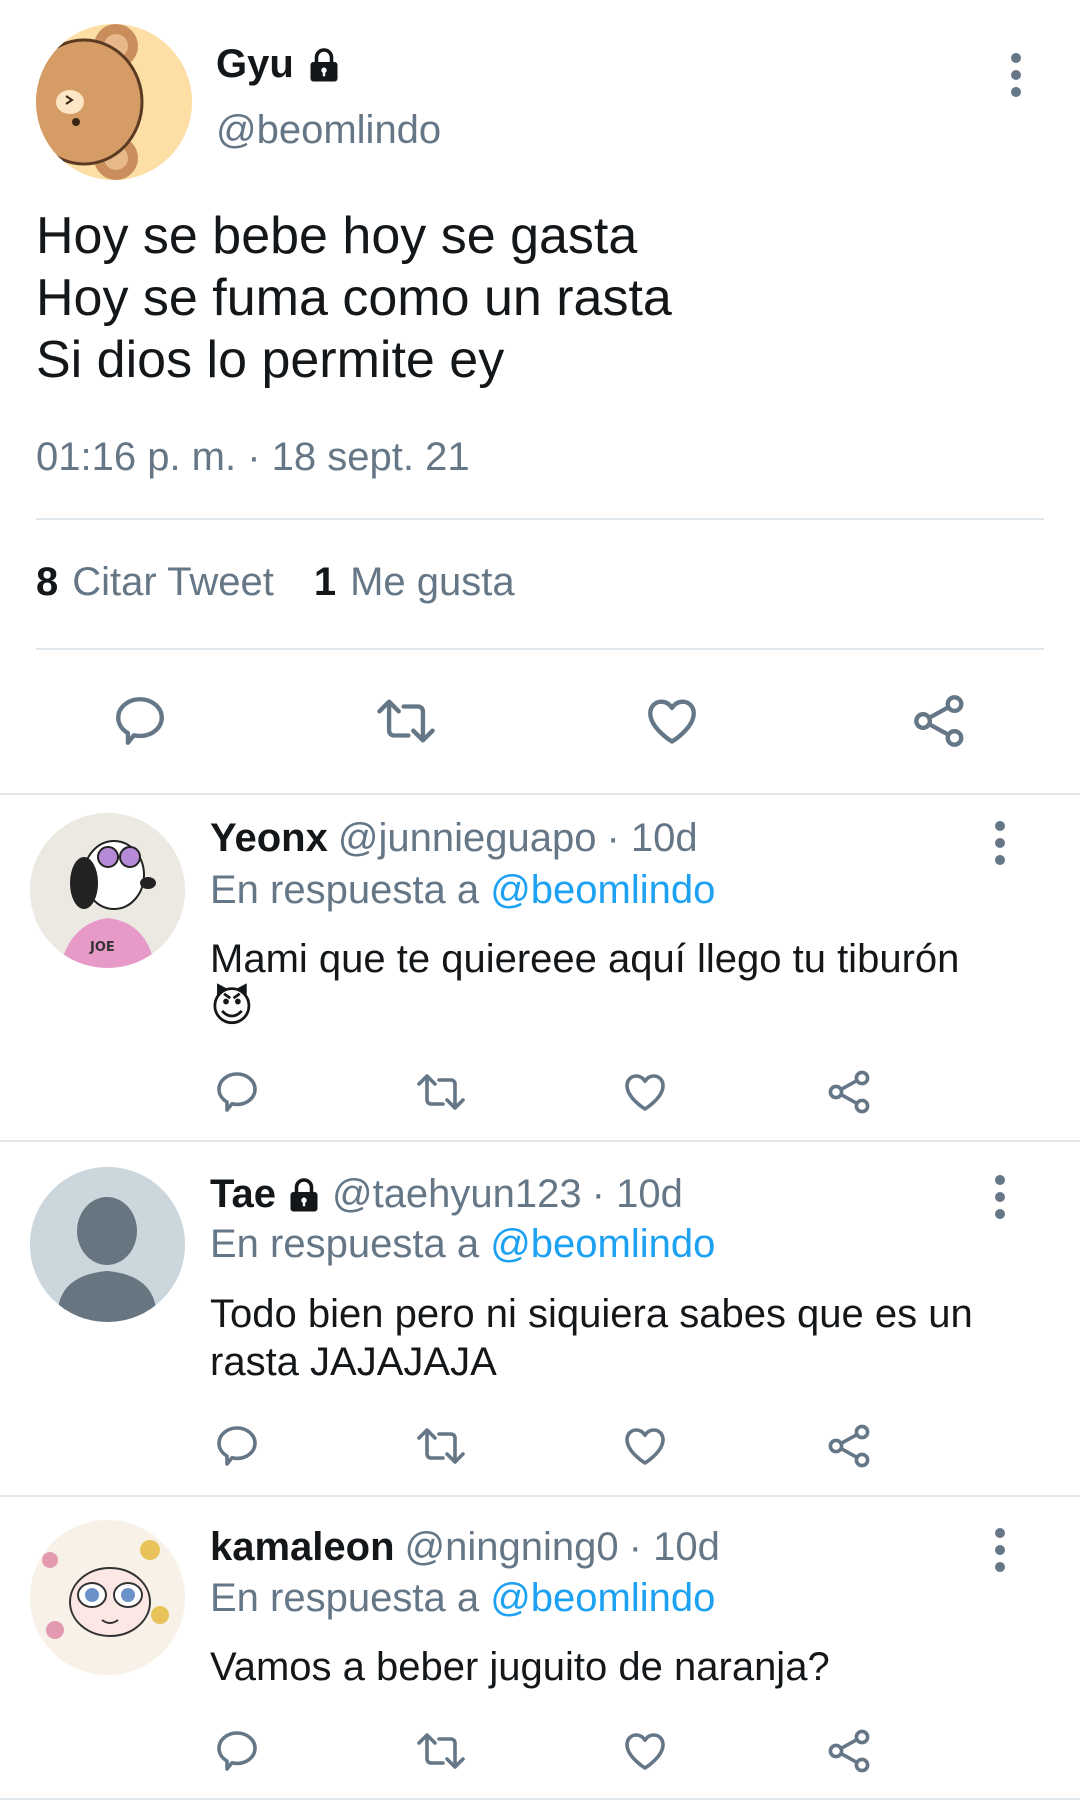 The image size is (1080, 1803). What do you see at coordinates (302, 1547) in the screenshot?
I see `reply-author-name: kamaleon` at bounding box center [302, 1547].